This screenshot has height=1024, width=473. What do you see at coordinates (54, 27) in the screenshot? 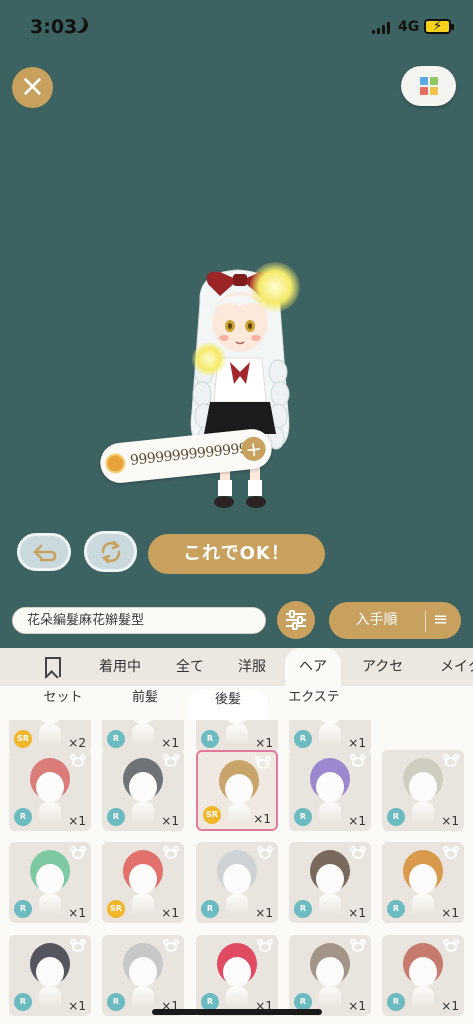
I see `status-time: 3:03` at bounding box center [54, 27].